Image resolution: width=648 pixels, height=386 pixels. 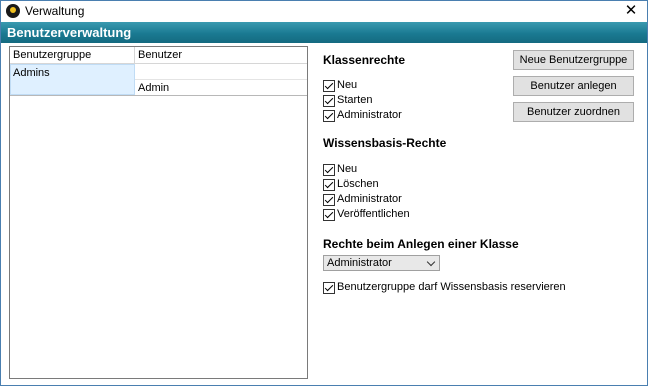 I want to click on column-header-benutzer: Benutzer, so click(x=160, y=55).